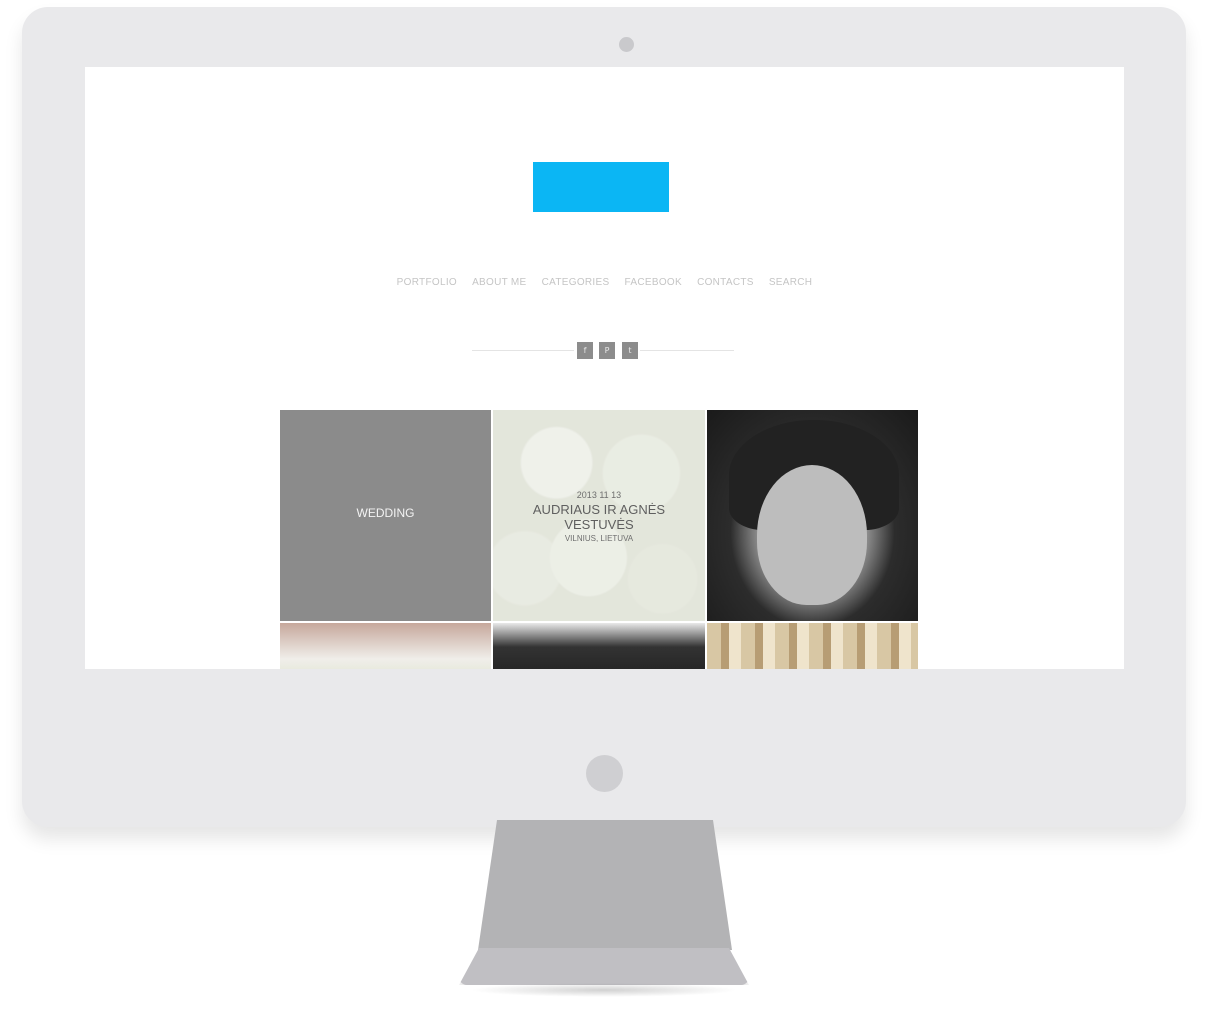 This screenshot has height=1023, width=1210. Describe the element at coordinates (725, 282) in the screenshot. I see `nav-item-contacts: CONTACTS` at that location.